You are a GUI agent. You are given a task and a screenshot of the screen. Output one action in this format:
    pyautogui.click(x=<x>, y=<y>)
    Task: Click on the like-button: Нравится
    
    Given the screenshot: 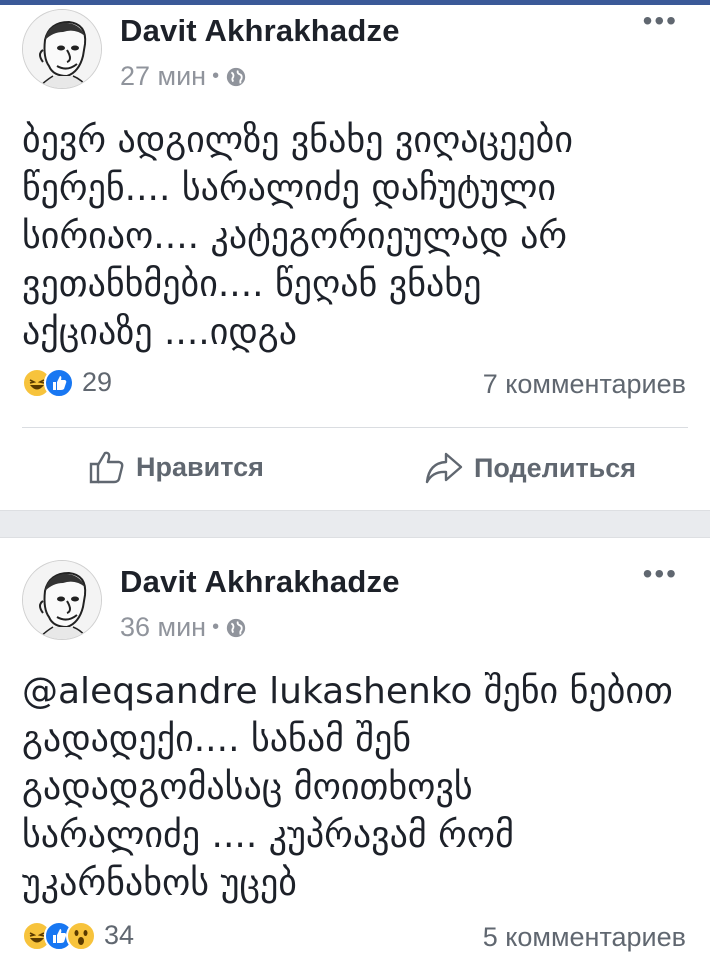 What is the action you would take?
    pyautogui.click(x=176, y=467)
    